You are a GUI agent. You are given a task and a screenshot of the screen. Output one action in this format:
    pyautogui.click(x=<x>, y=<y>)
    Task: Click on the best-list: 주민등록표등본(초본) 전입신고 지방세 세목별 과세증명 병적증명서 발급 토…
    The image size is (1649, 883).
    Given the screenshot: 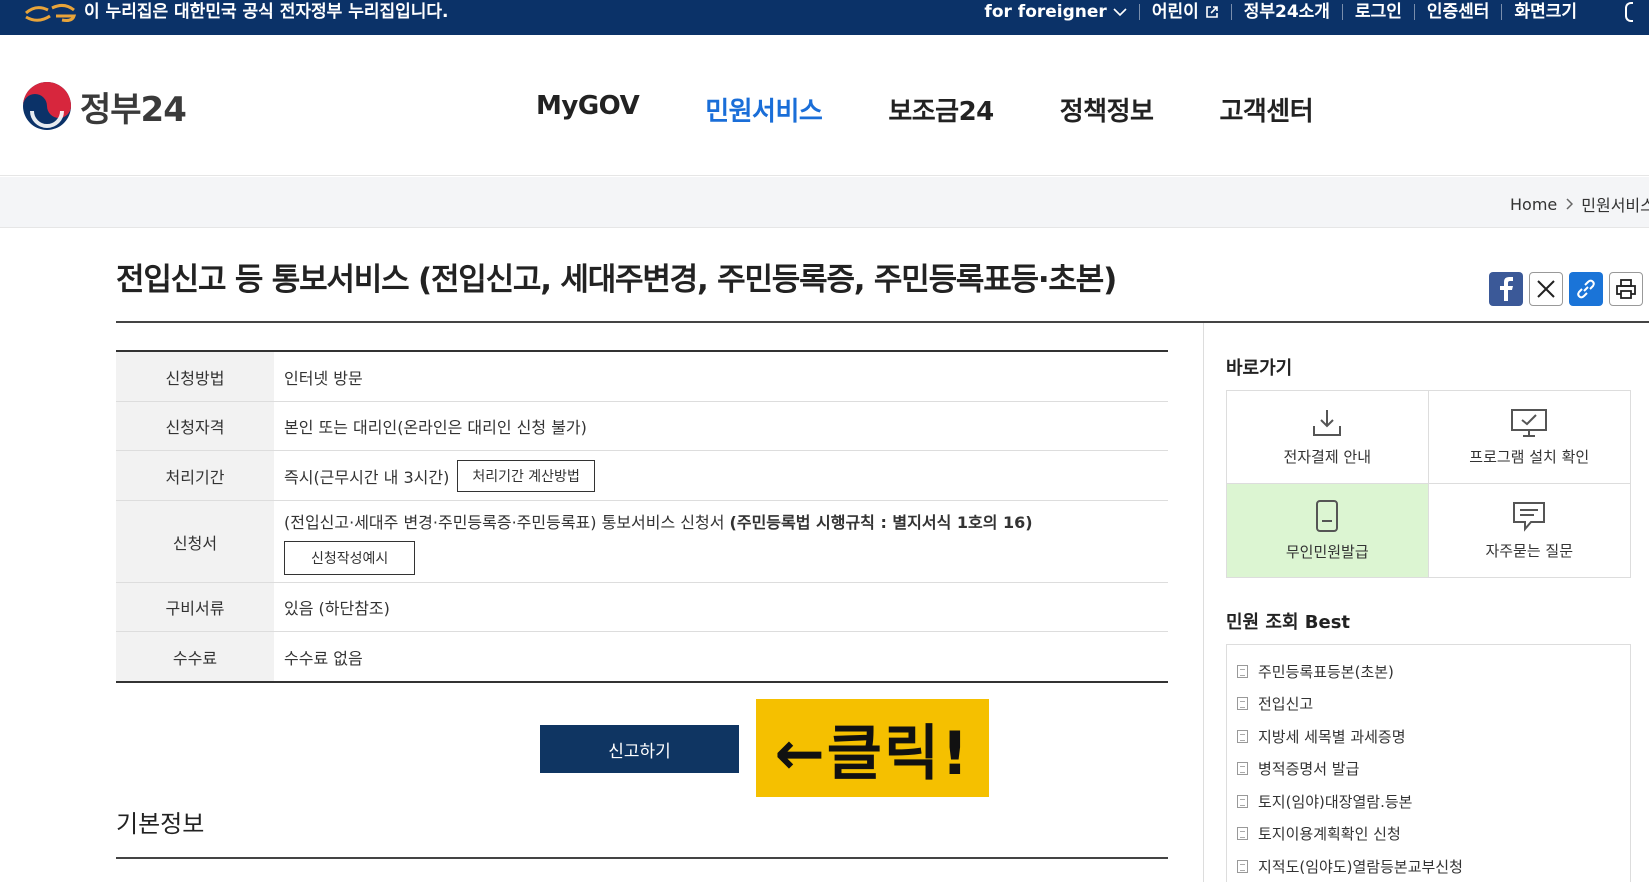 What is the action you would take?
    pyautogui.click(x=1428, y=763)
    